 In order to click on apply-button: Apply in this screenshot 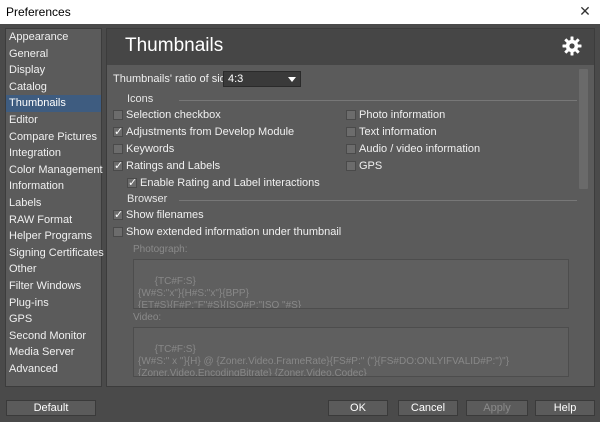, I will do `click(497, 408)`.